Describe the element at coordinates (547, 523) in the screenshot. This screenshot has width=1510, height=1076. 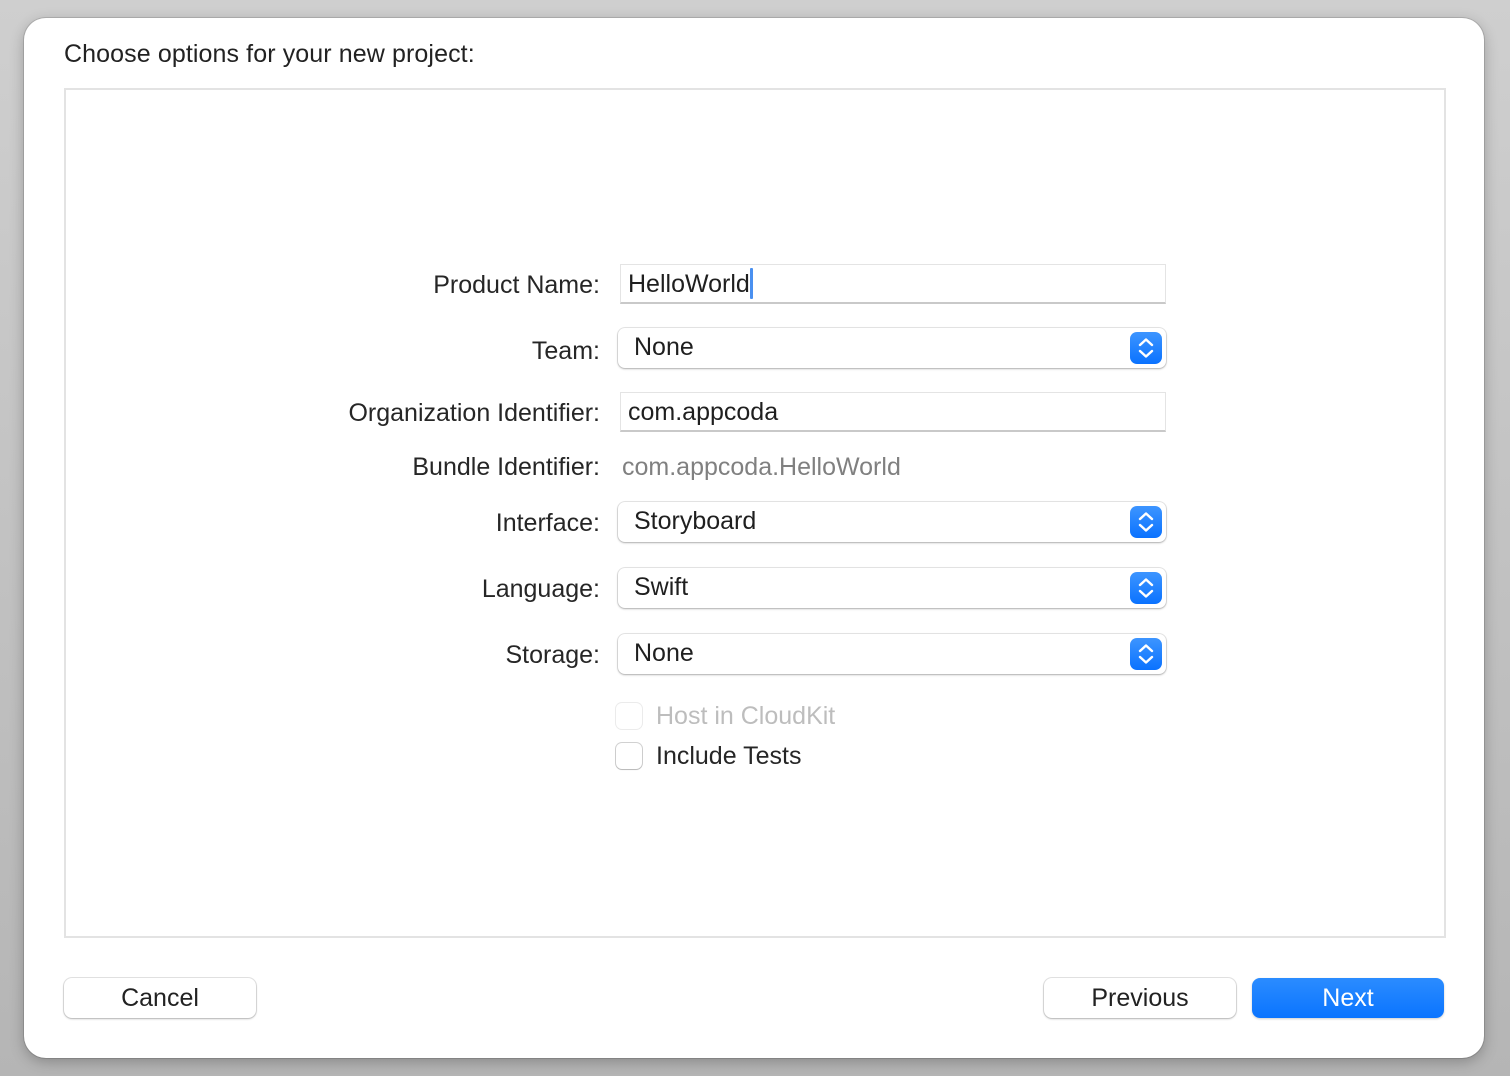
I see `interface-label: Interface:` at that location.